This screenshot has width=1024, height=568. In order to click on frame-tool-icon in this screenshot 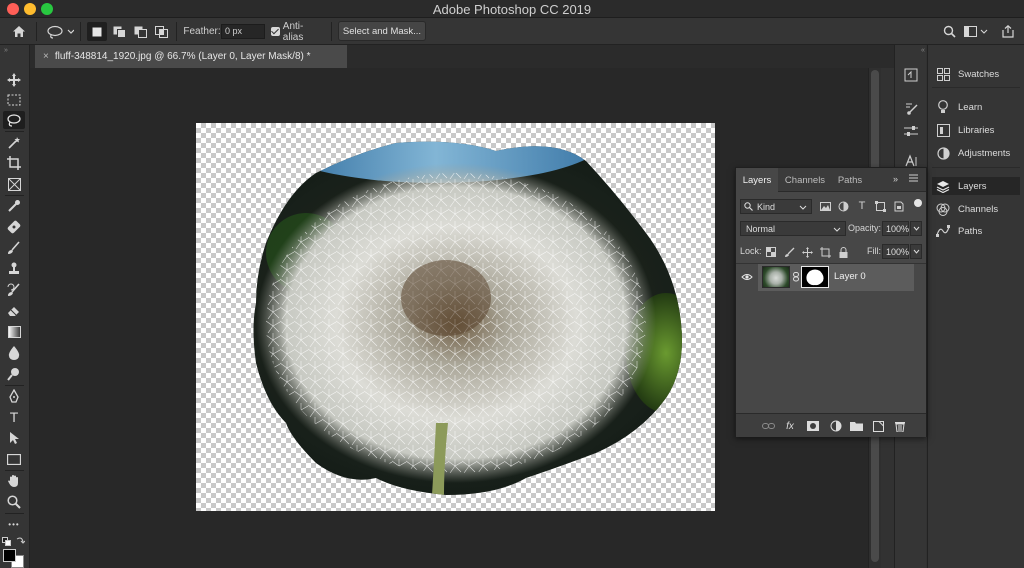, I will do `click(14, 184)`.